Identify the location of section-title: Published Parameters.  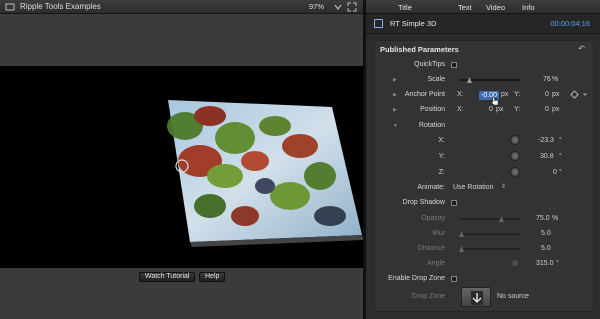
(419, 49).